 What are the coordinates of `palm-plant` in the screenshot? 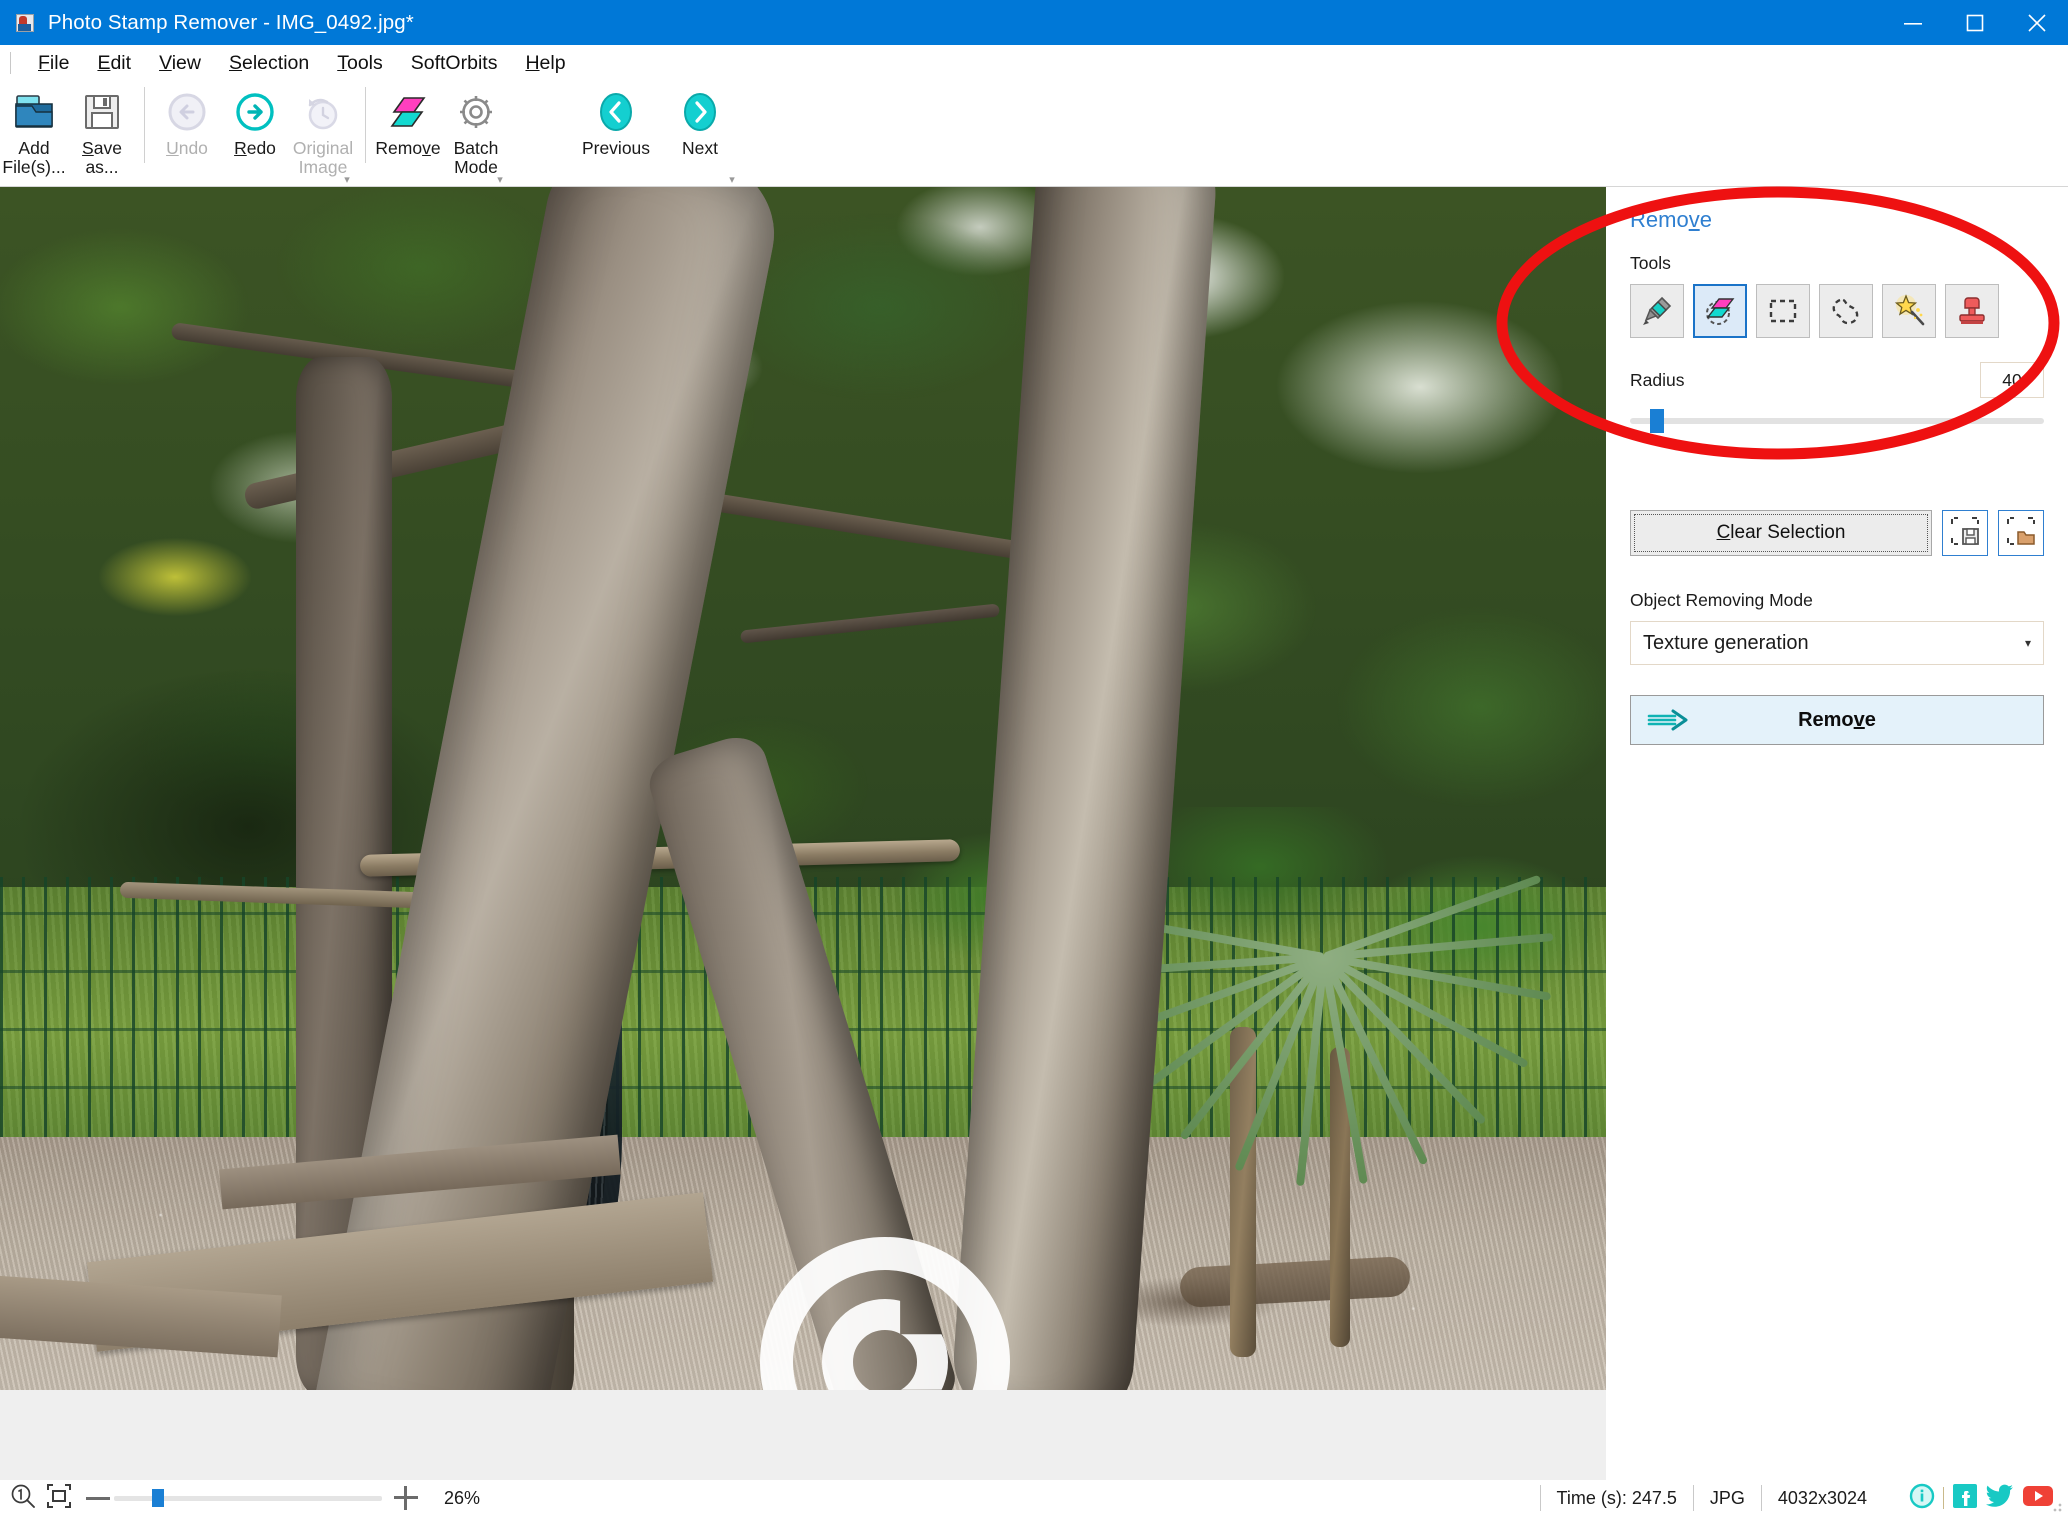 It's located at (1327, 1110).